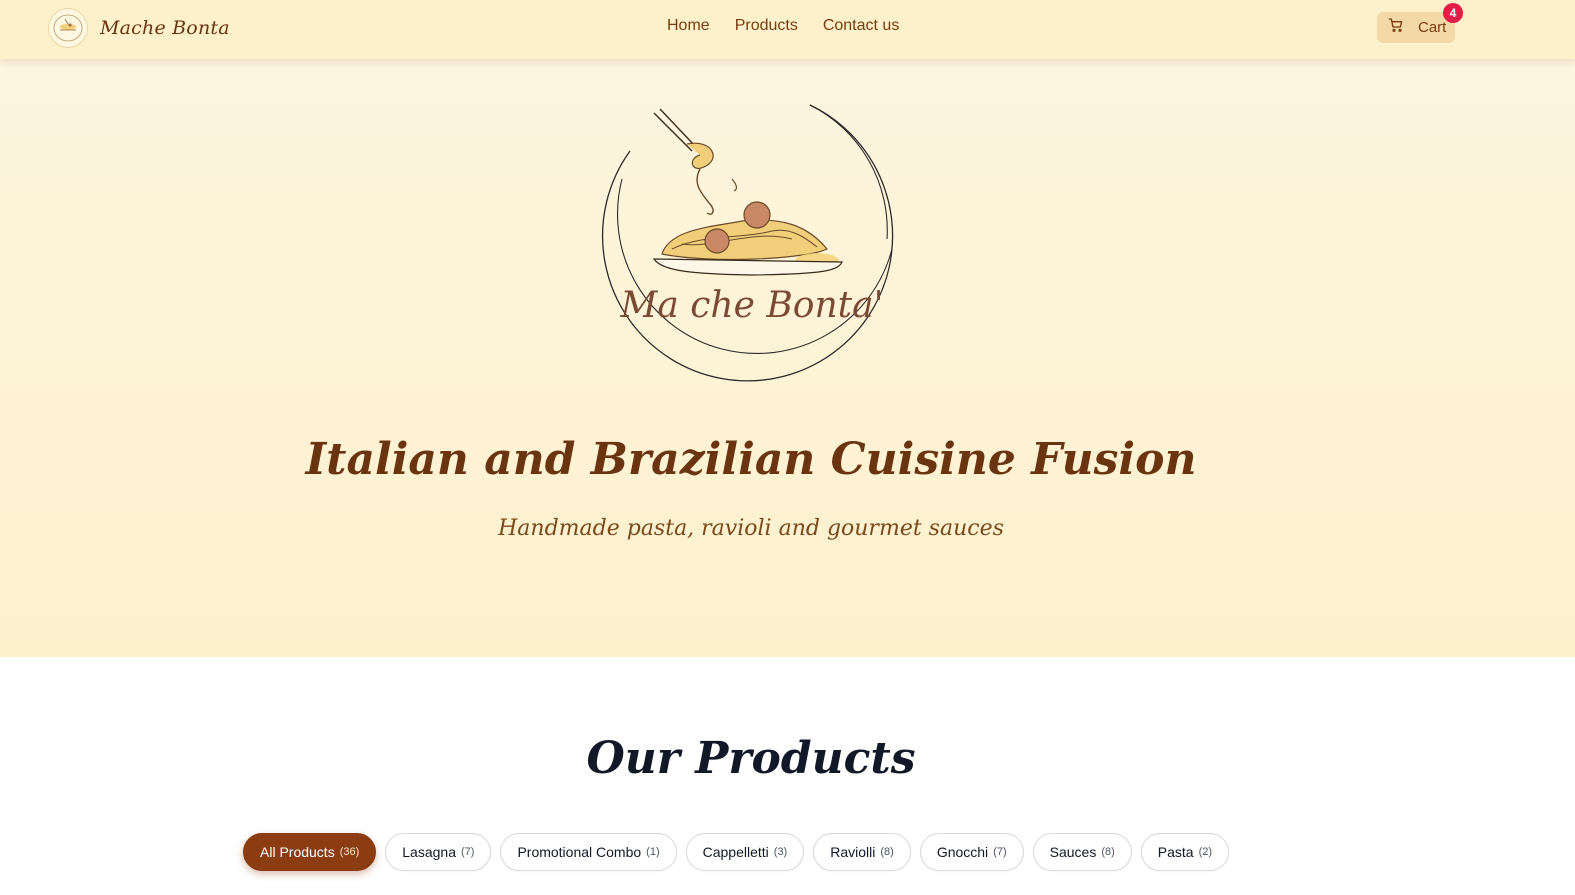 Image resolution: width=1575 pixels, height=895 pixels. Describe the element at coordinates (752, 249) in the screenshot. I see `hero-logo: Ma che Bonta'` at that location.